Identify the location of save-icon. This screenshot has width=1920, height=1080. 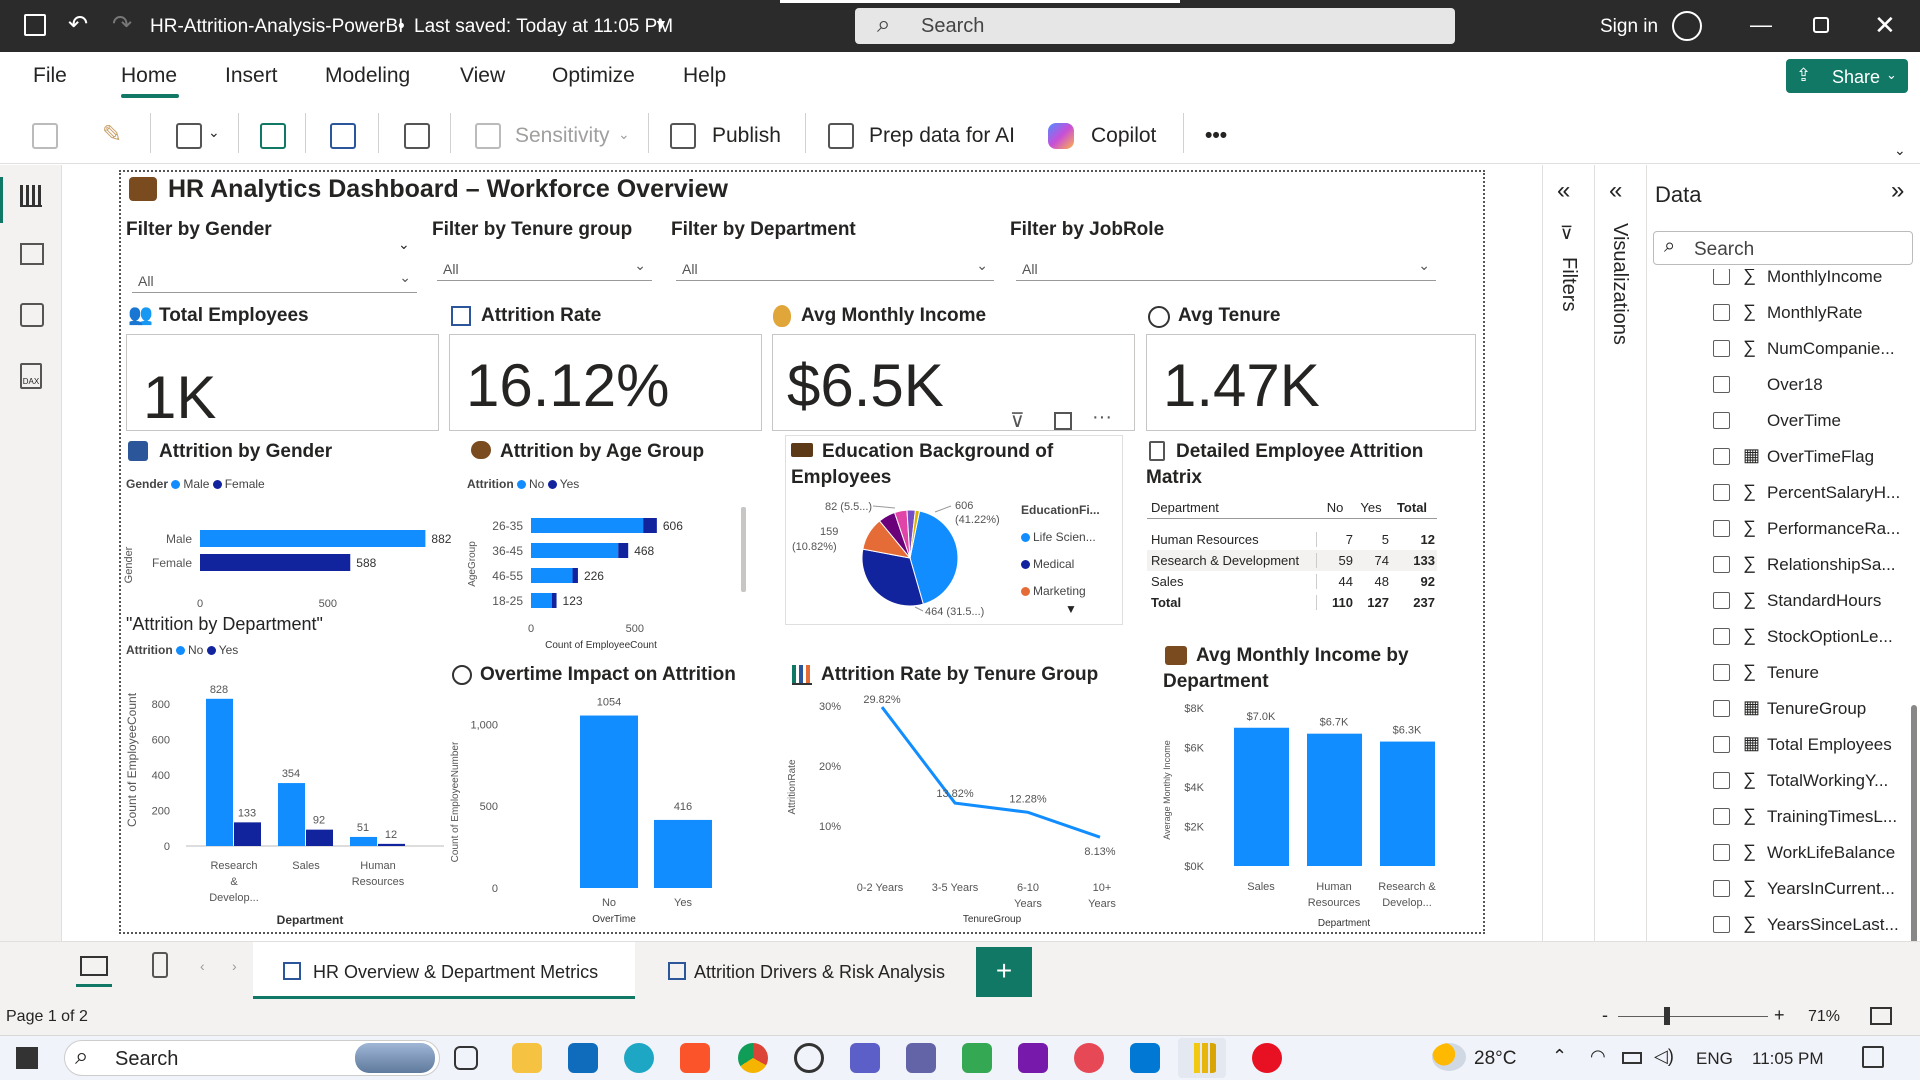
(35, 25).